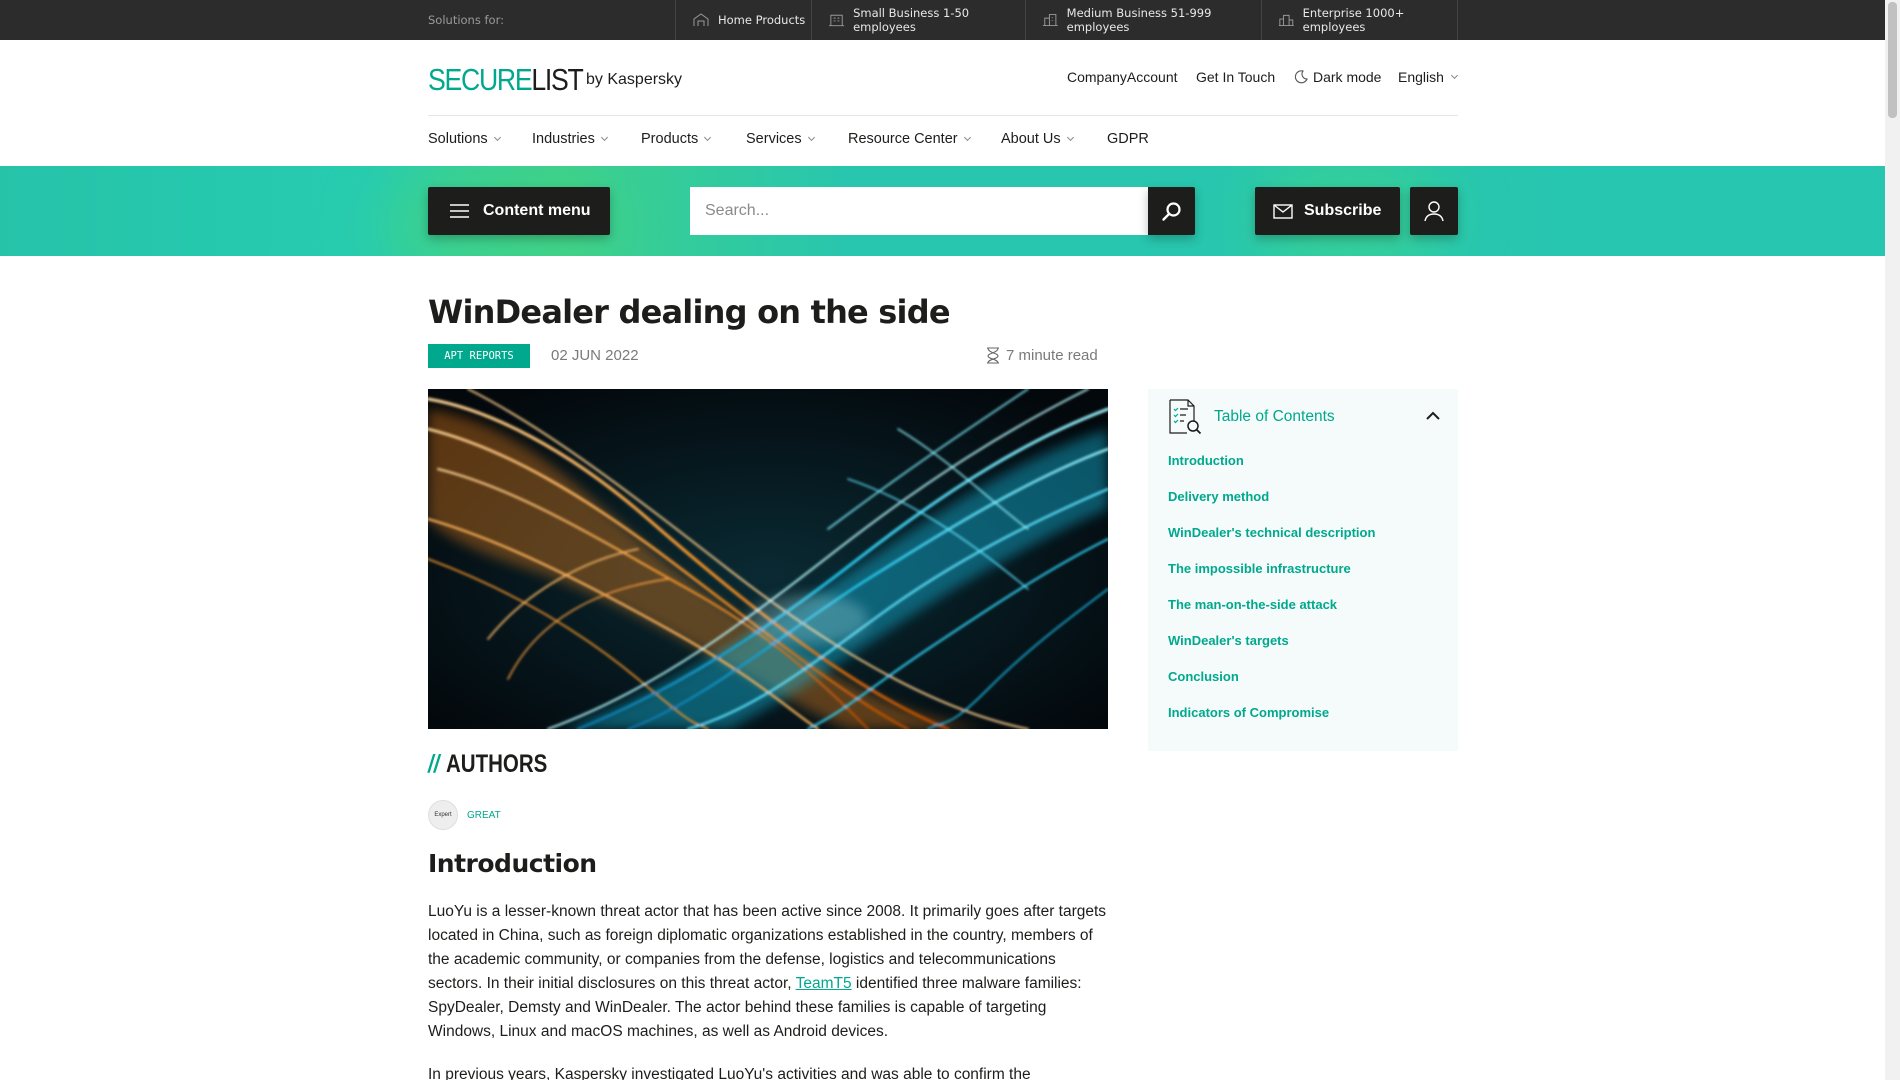  I want to click on introduction-heading: Introduction, so click(512, 863).